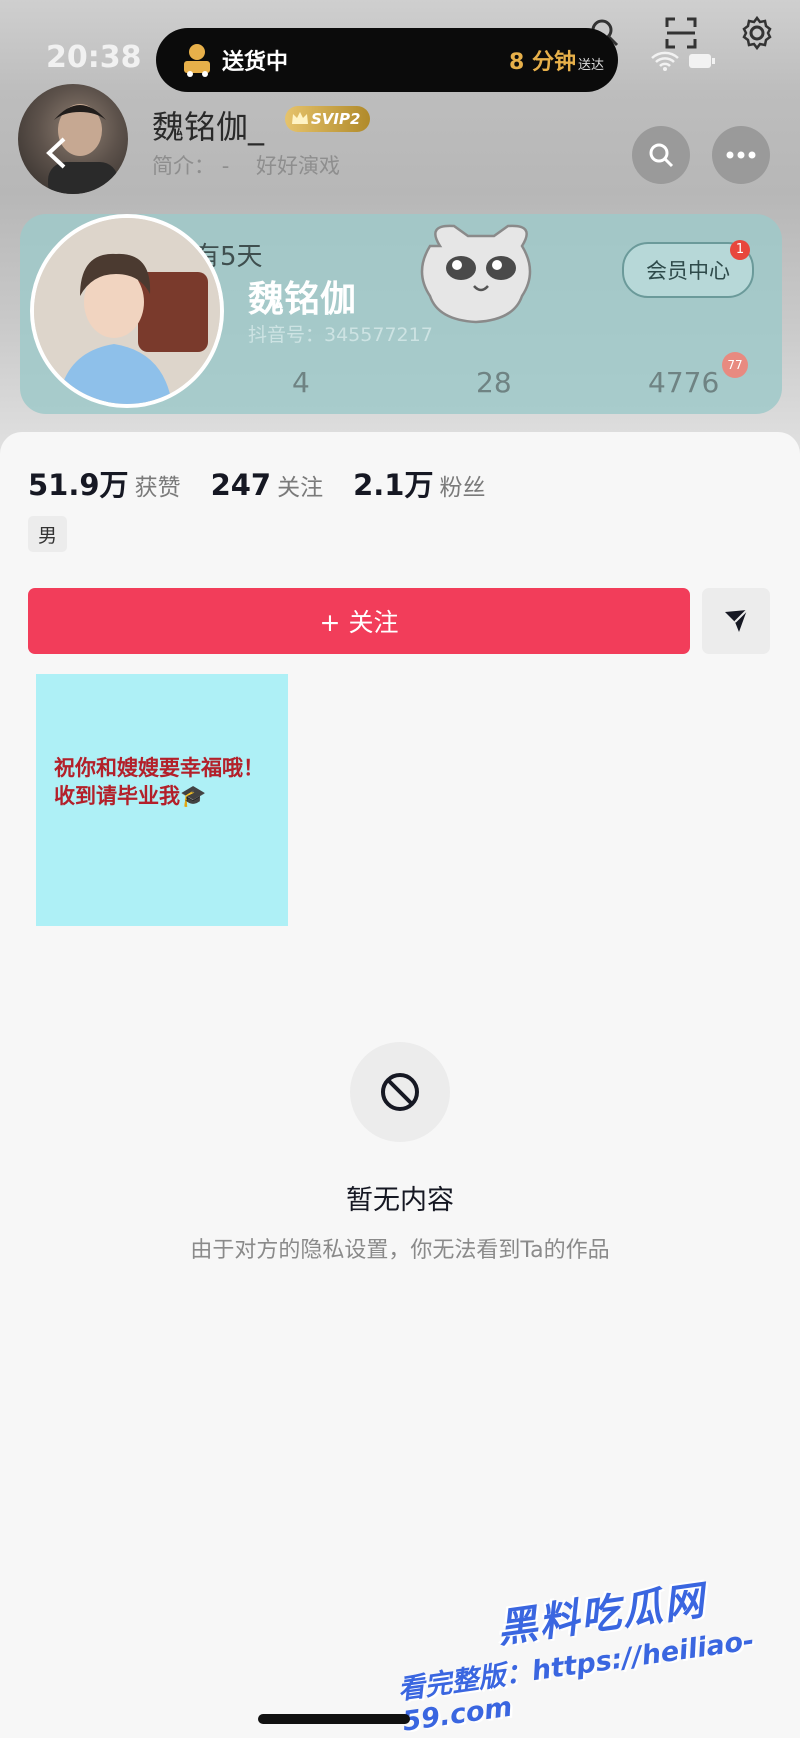 This screenshot has width=800, height=1738. What do you see at coordinates (340, 335) in the screenshot?
I see `member-account-id: 抖音号：345577217` at bounding box center [340, 335].